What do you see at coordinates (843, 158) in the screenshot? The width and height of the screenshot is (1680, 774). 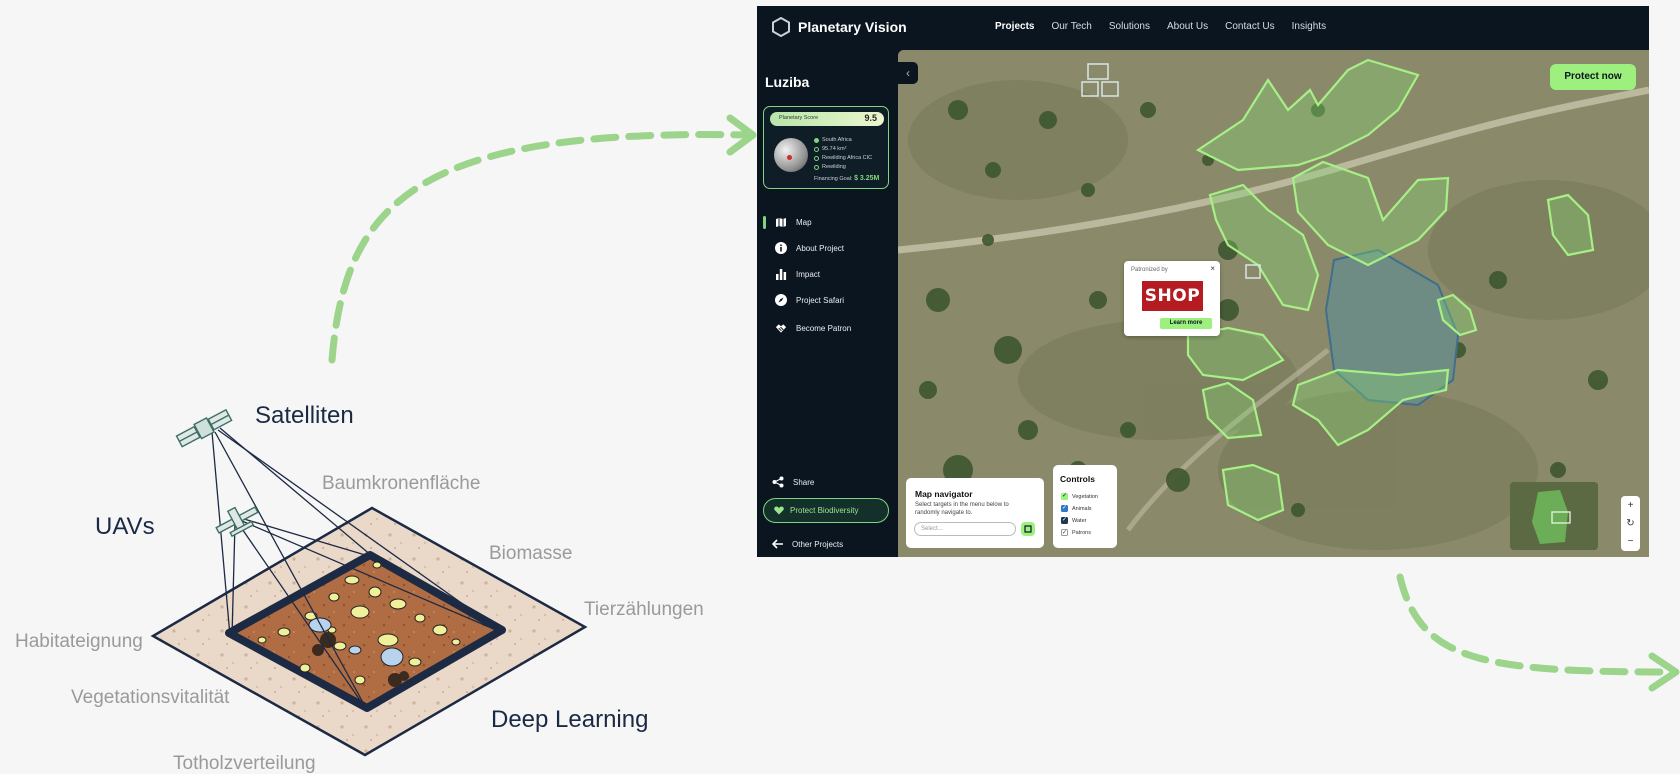 I see `meta-org: Rewilding Africa CIC` at bounding box center [843, 158].